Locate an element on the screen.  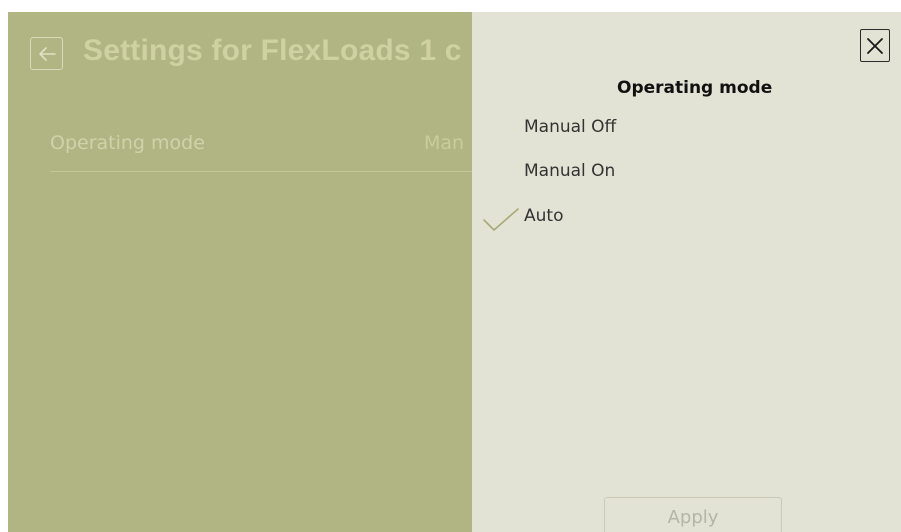
back-button is located at coordinates (46, 53).